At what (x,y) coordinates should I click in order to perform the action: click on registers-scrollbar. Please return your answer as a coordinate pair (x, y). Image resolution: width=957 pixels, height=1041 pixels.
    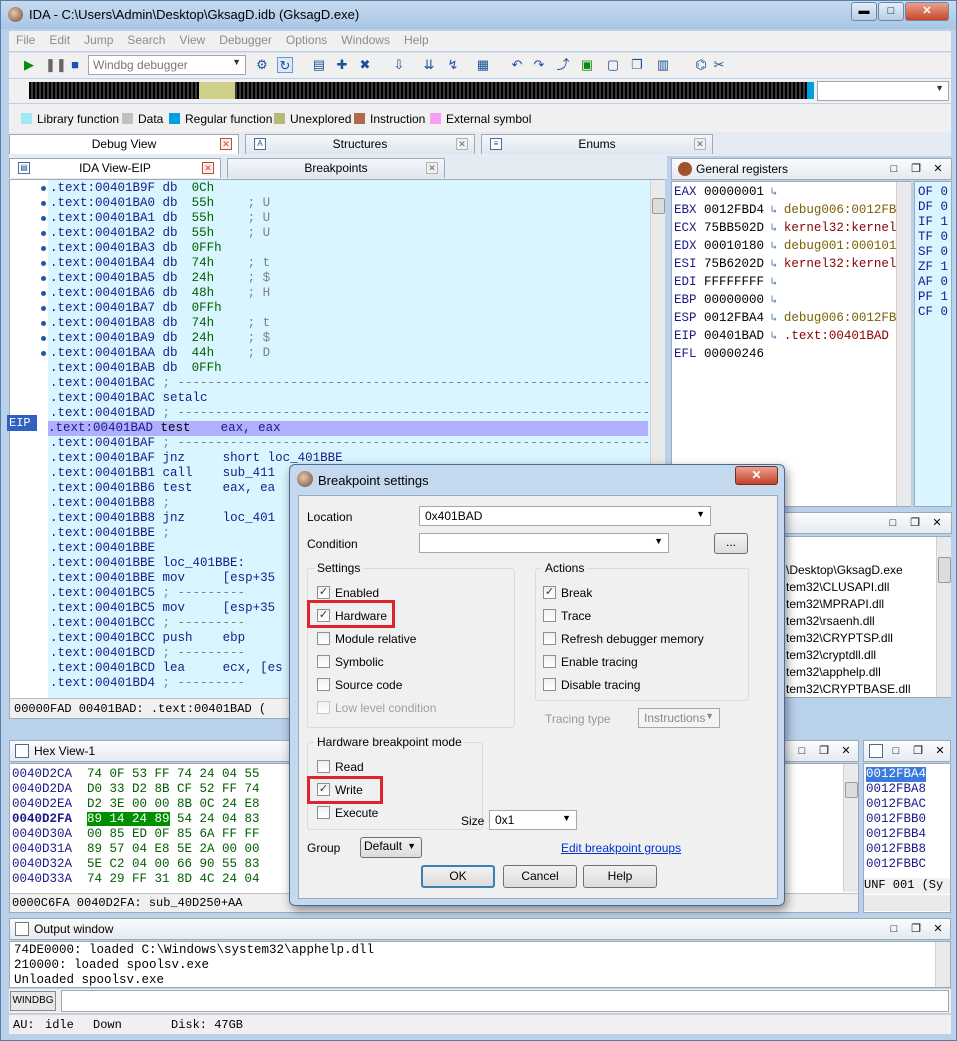
    Looking at the image, I should click on (903, 344).